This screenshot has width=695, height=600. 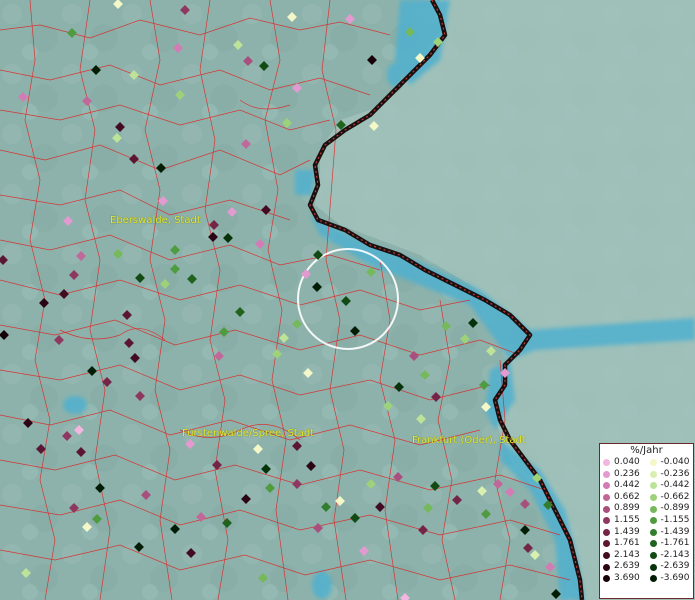 What do you see at coordinates (627, 473) in the screenshot?
I see `legend-value: 0.236` at bounding box center [627, 473].